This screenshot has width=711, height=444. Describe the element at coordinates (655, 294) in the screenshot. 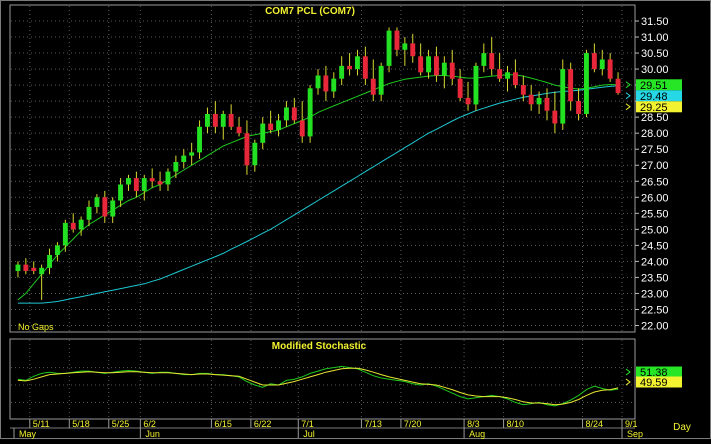

I see `y-tick-label: 23.00` at that location.